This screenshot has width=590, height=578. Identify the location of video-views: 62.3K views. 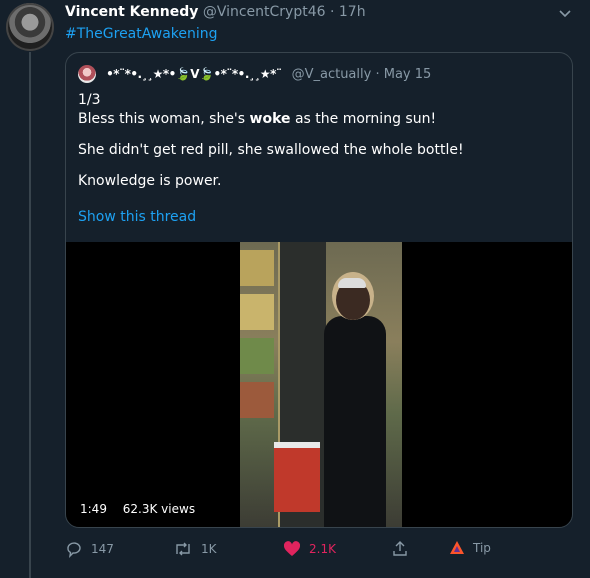
(159, 509).